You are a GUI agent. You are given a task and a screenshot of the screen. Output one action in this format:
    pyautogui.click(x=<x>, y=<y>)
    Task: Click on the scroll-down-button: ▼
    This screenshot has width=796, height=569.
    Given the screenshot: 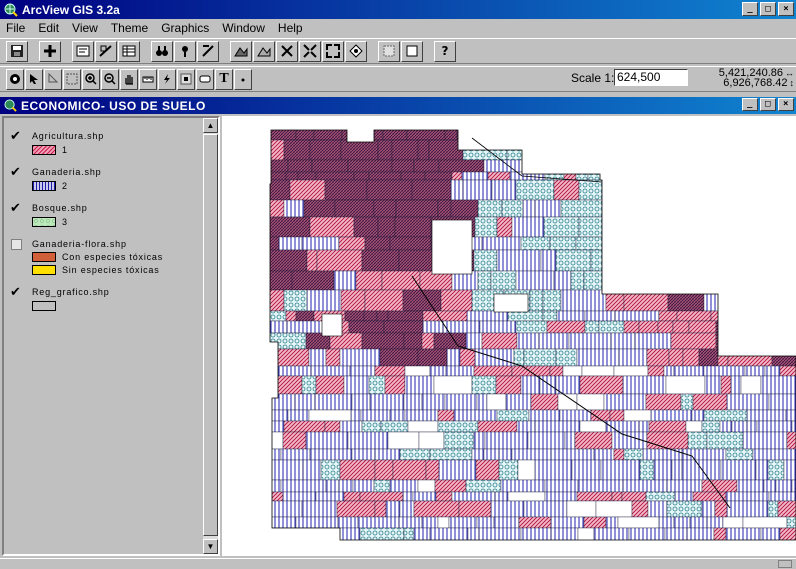 What is the action you would take?
    pyautogui.click(x=210, y=546)
    